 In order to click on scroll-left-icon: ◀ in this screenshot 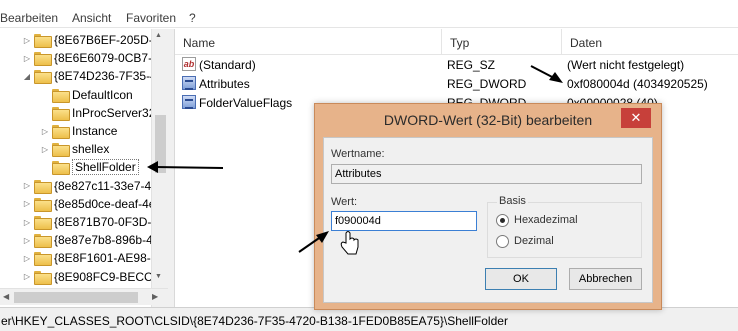, I will do `click(6, 296)`.